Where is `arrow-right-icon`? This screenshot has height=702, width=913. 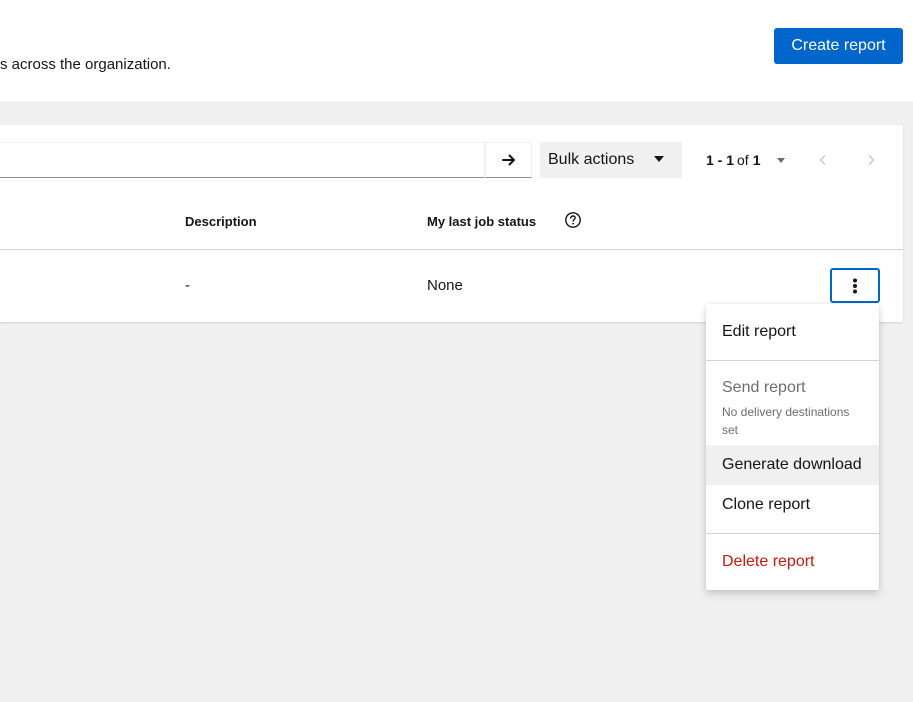 arrow-right-icon is located at coordinates (508, 160).